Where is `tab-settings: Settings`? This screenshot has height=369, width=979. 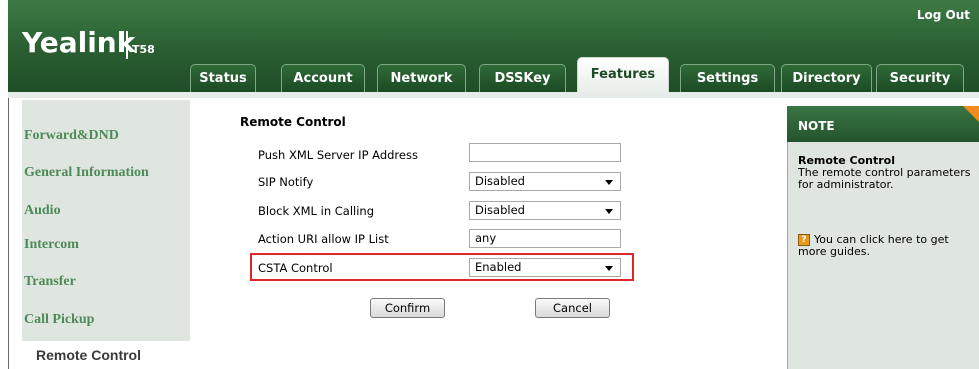
tab-settings: Settings is located at coordinates (727, 78).